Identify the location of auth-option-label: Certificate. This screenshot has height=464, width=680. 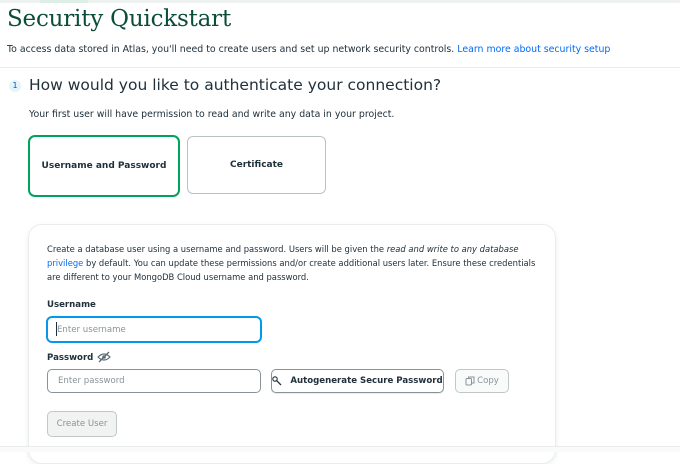
(256, 165).